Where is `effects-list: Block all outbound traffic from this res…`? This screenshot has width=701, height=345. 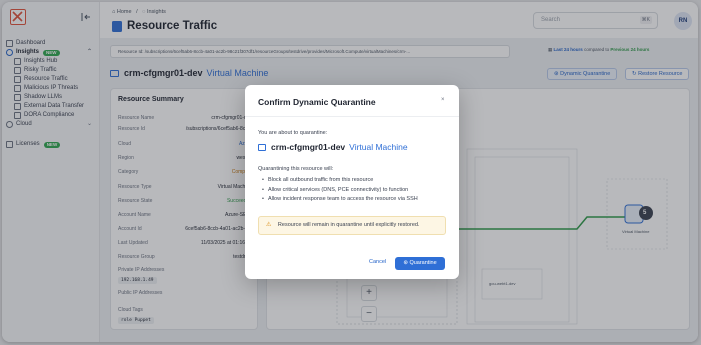 effects-list: Block all outbound traffic from this res… is located at coordinates (340, 190).